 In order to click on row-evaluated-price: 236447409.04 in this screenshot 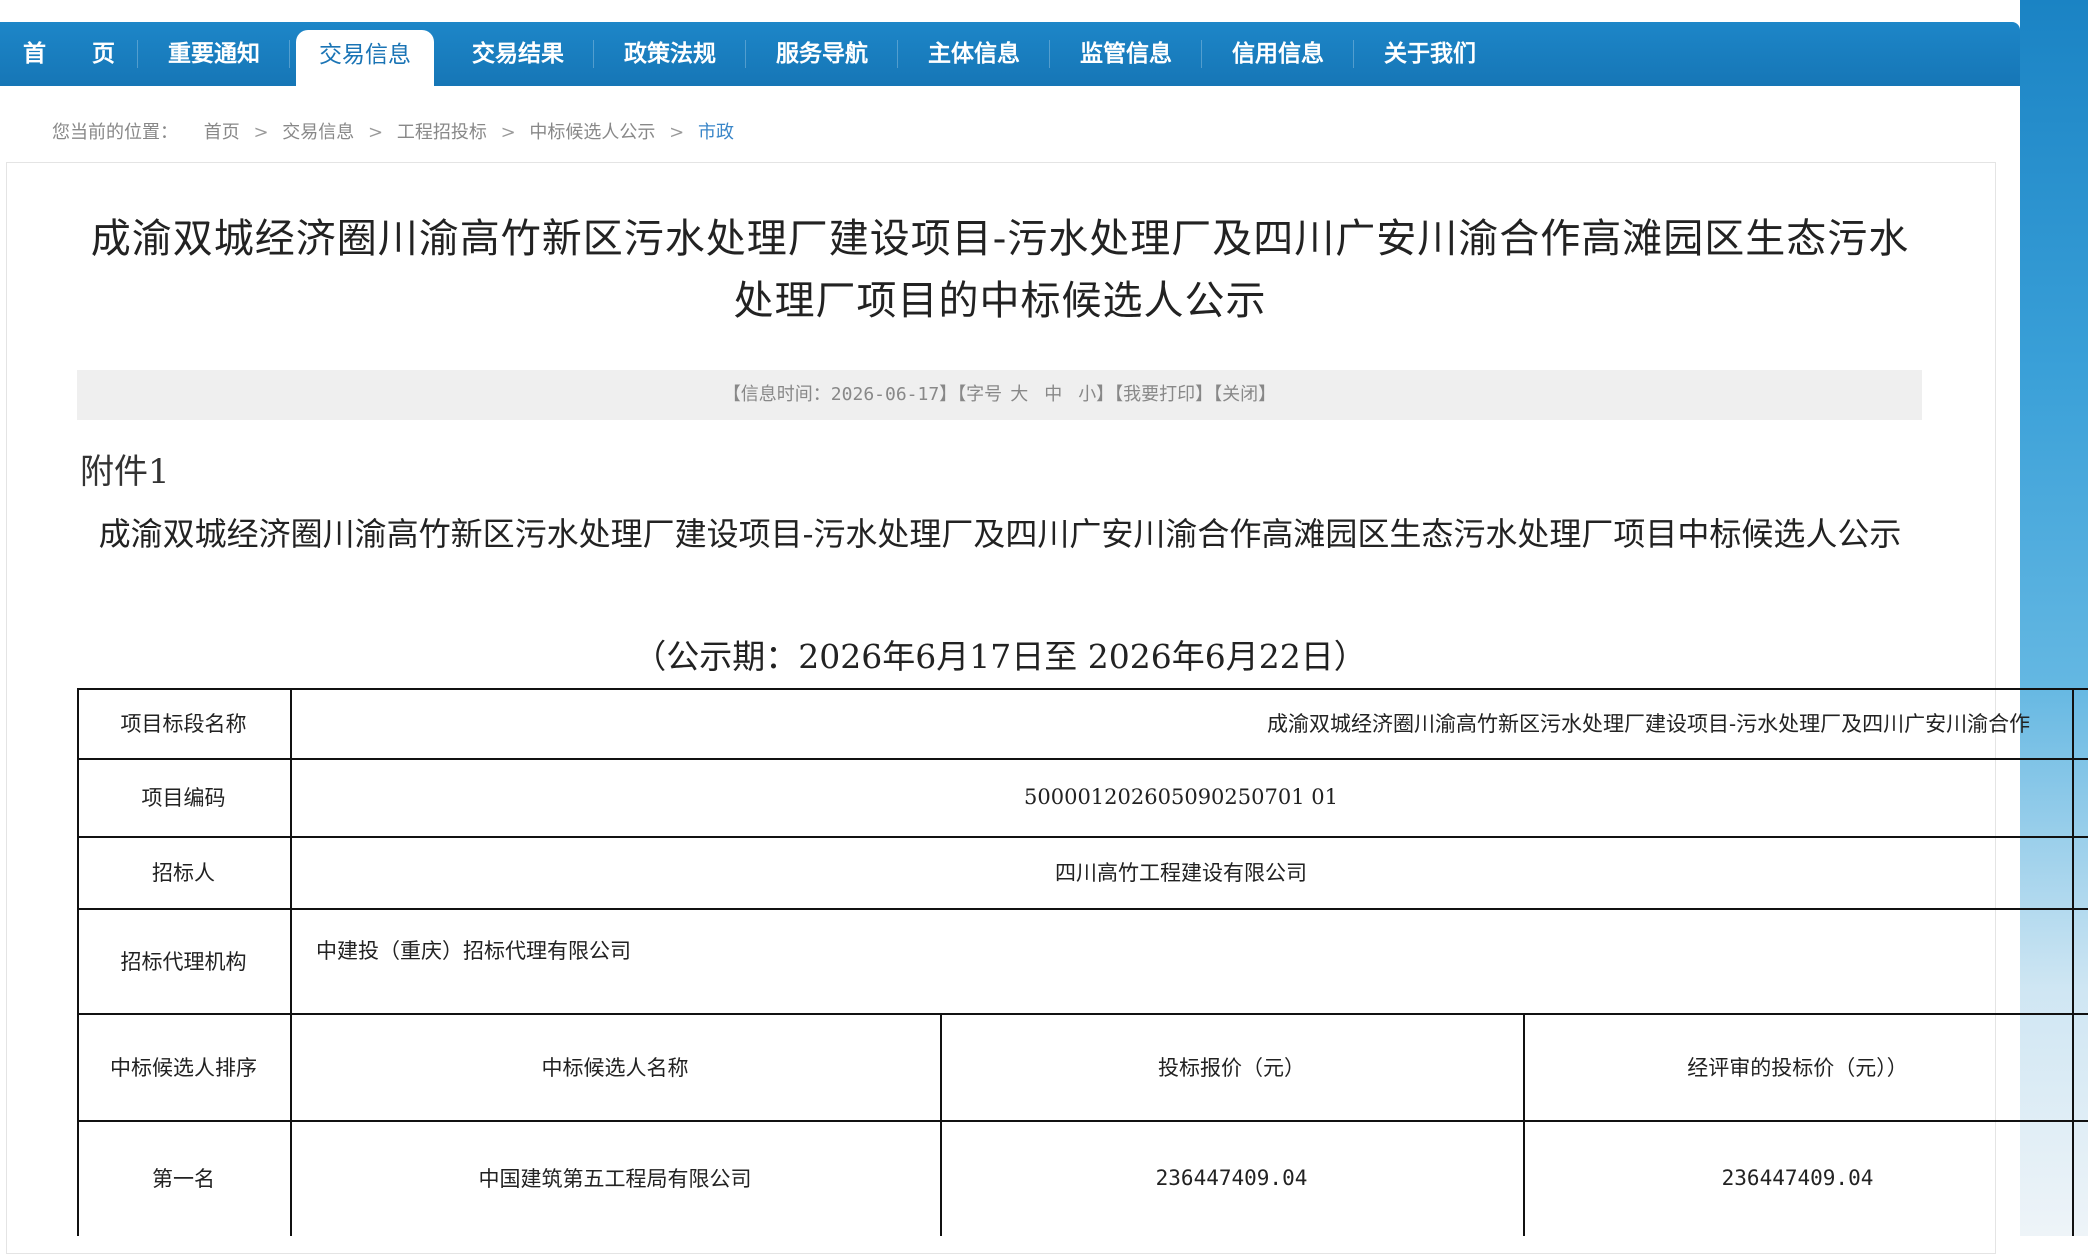, I will do `click(1797, 1178)`.